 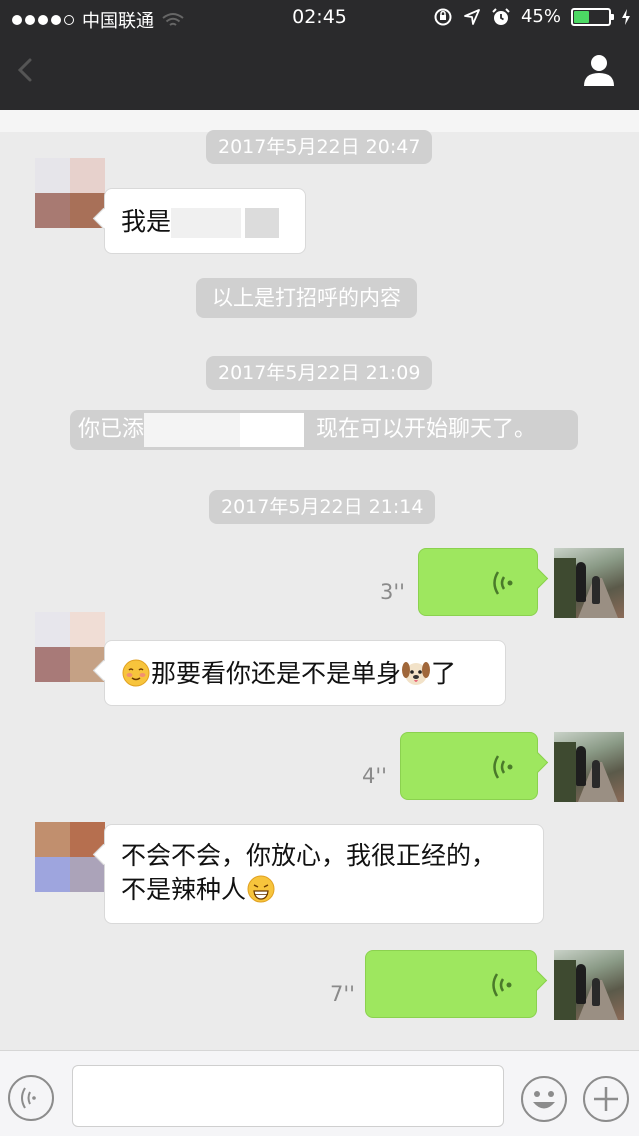 I want to click on voice-duration: 7'', so click(x=342, y=994).